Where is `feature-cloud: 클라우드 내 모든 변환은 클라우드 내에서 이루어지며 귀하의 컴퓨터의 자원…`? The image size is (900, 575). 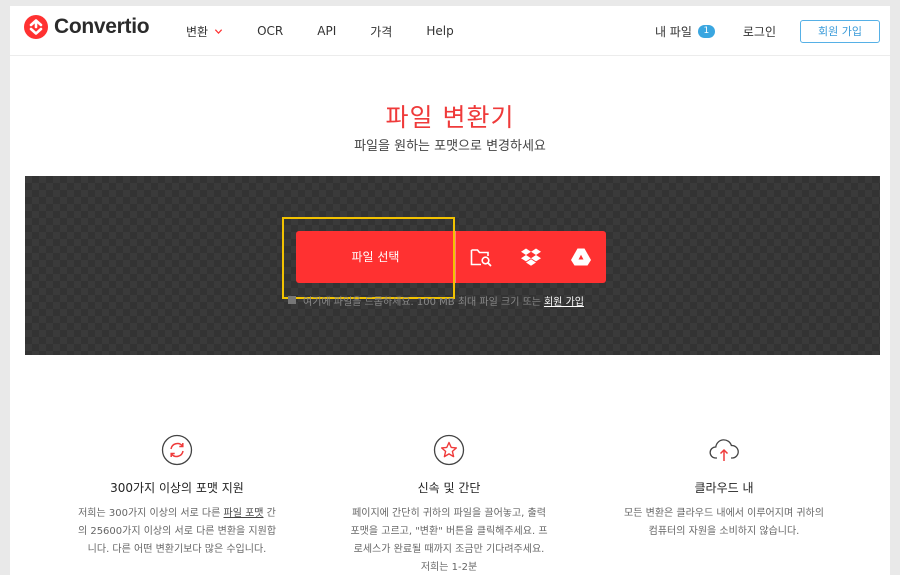 feature-cloud: 클라우드 내 모든 변환은 클라우드 내에서 이루어지며 귀하의 컴퓨터의 자원… is located at coordinates (724, 487).